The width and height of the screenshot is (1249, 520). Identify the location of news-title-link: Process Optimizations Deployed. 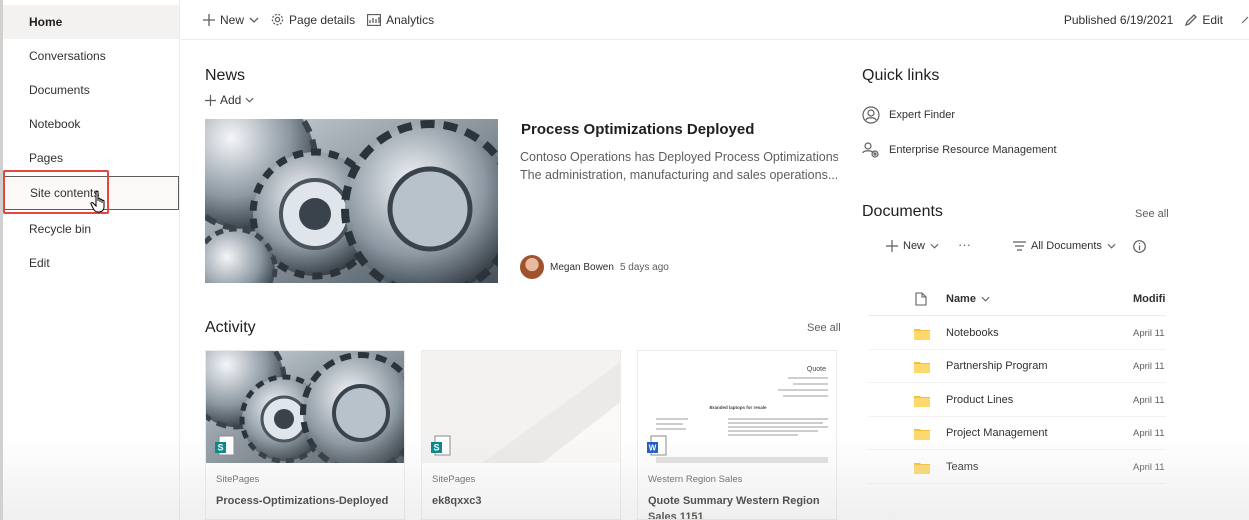
(637, 129).